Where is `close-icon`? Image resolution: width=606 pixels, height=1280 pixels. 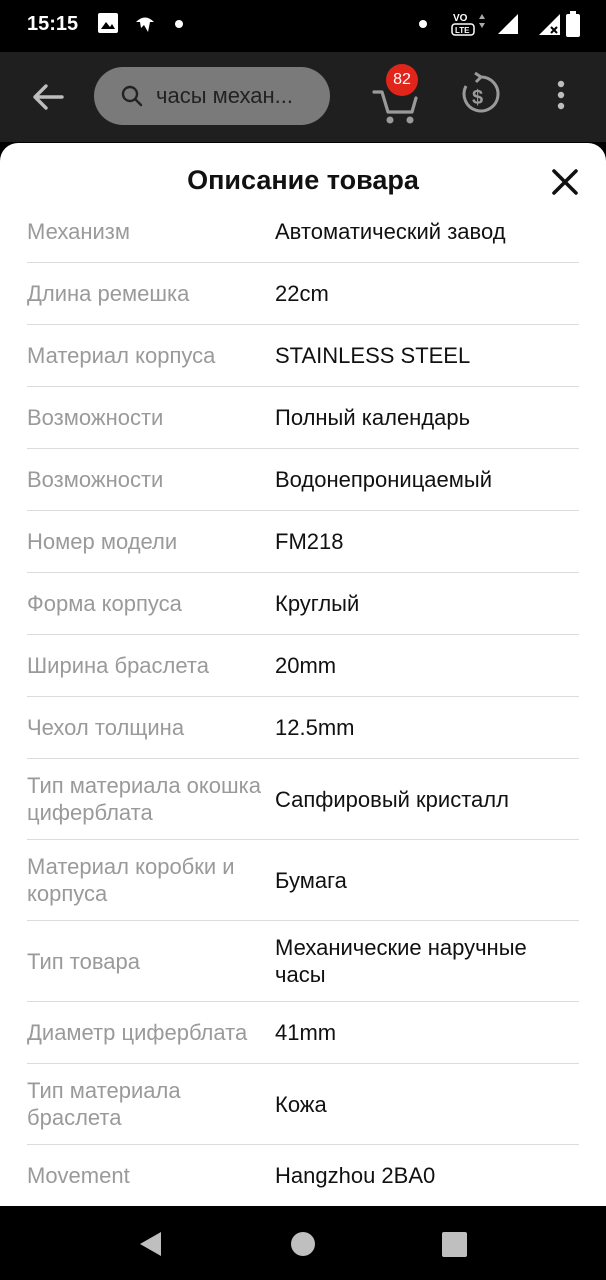
close-icon is located at coordinates (565, 182).